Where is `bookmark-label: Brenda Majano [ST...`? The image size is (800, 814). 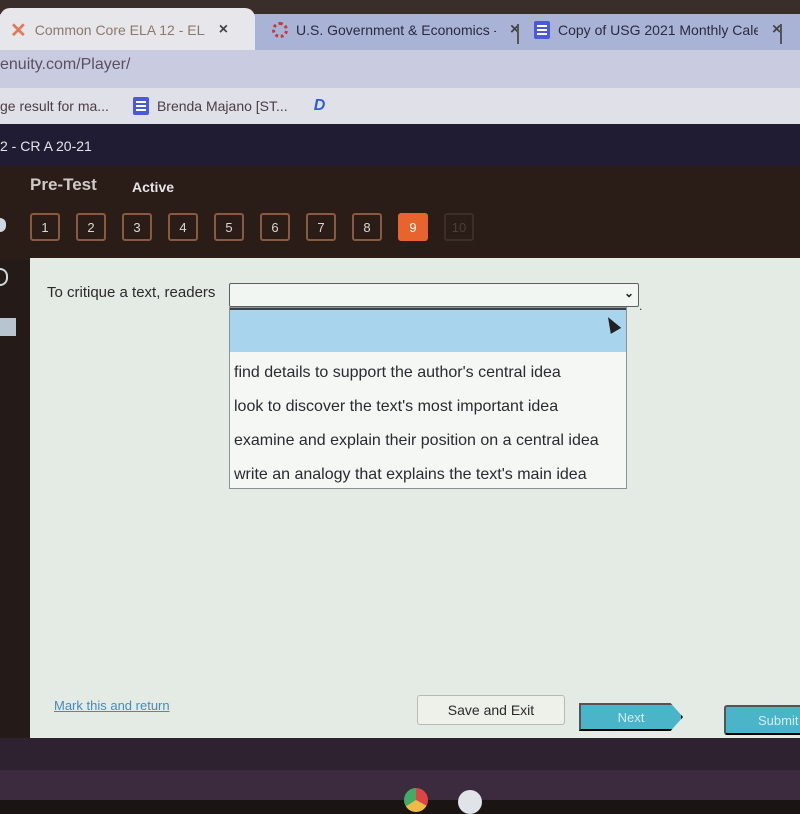
bookmark-label: Brenda Majano [ST... is located at coordinates (222, 106).